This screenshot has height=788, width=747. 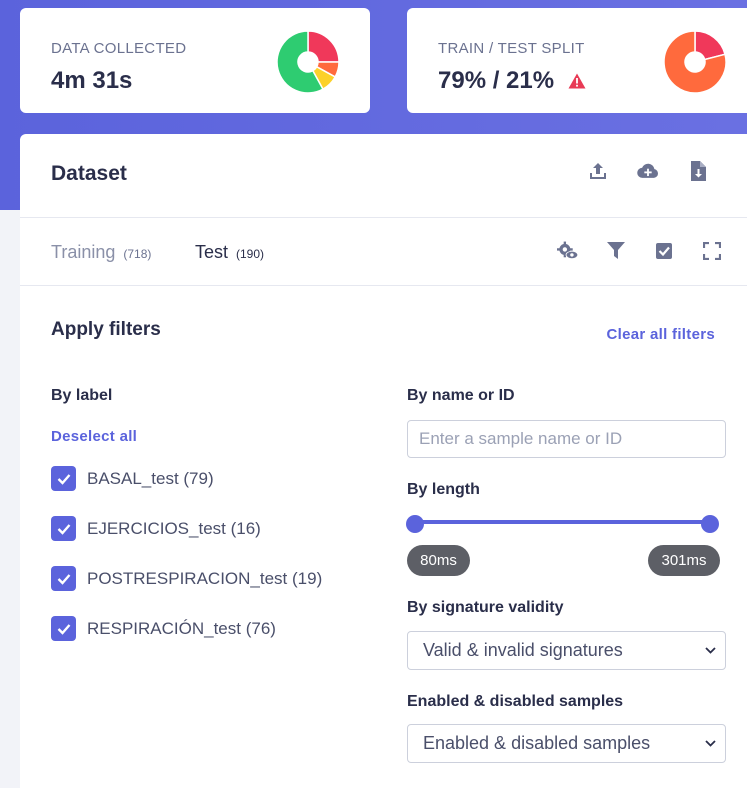 What do you see at coordinates (250, 254) in the screenshot?
I see `tab-test-count: (190)` at bounding box center [250, 254].